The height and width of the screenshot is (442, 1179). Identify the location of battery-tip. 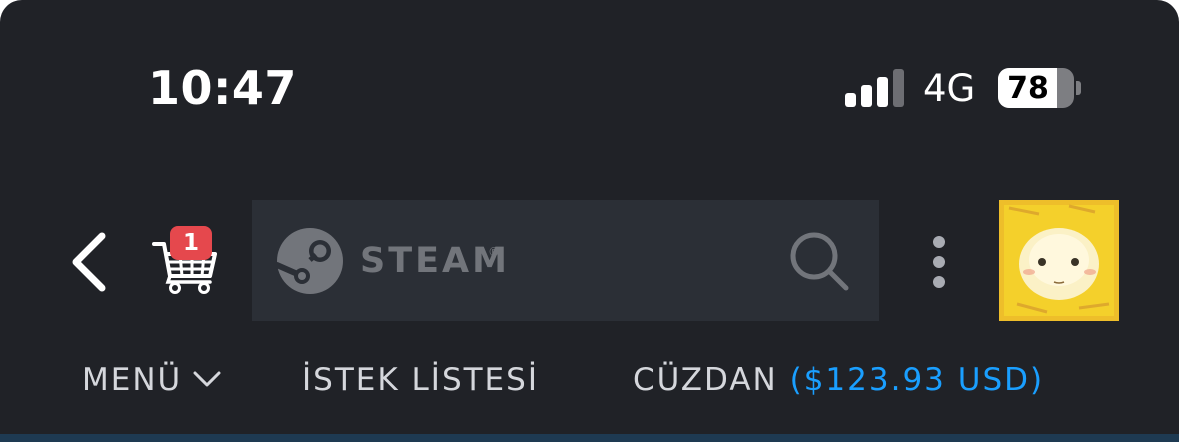
(1078, 88).